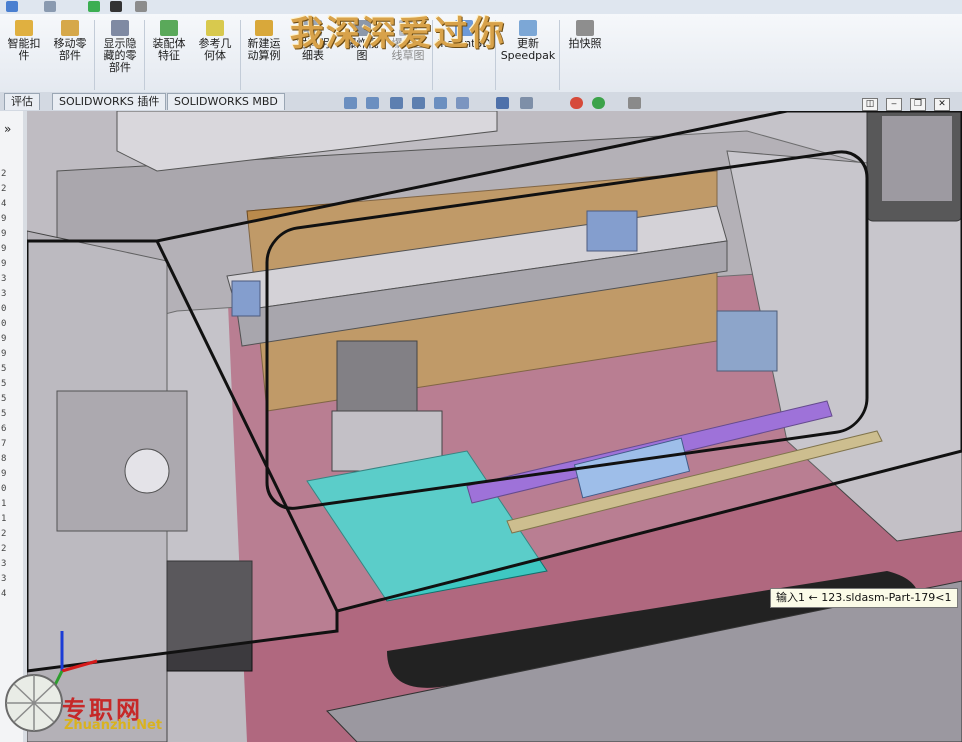 Image resolution: width=962 pixels, height=742 pixels. Describe the element at coordinates (169, 41) in the screenshot. I see `assembly-feature-button: 装配体 特征` at that location.